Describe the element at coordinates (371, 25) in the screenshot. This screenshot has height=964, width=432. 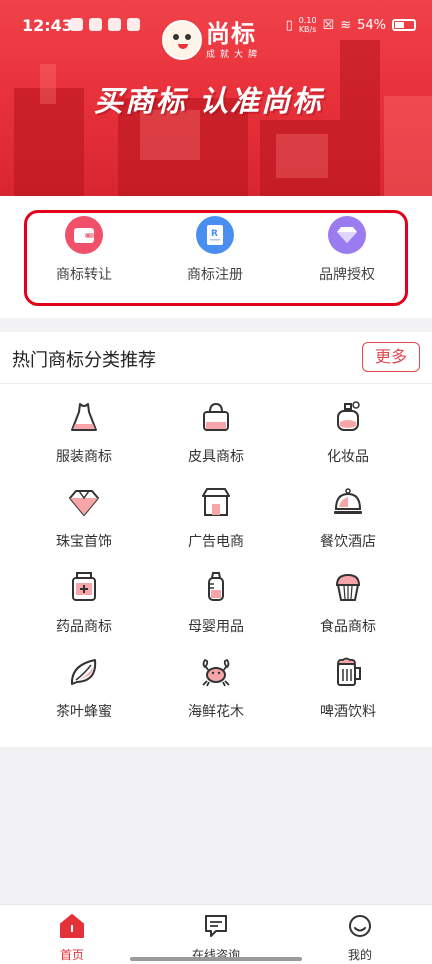
I see `battery-percent: 54%` at that location.